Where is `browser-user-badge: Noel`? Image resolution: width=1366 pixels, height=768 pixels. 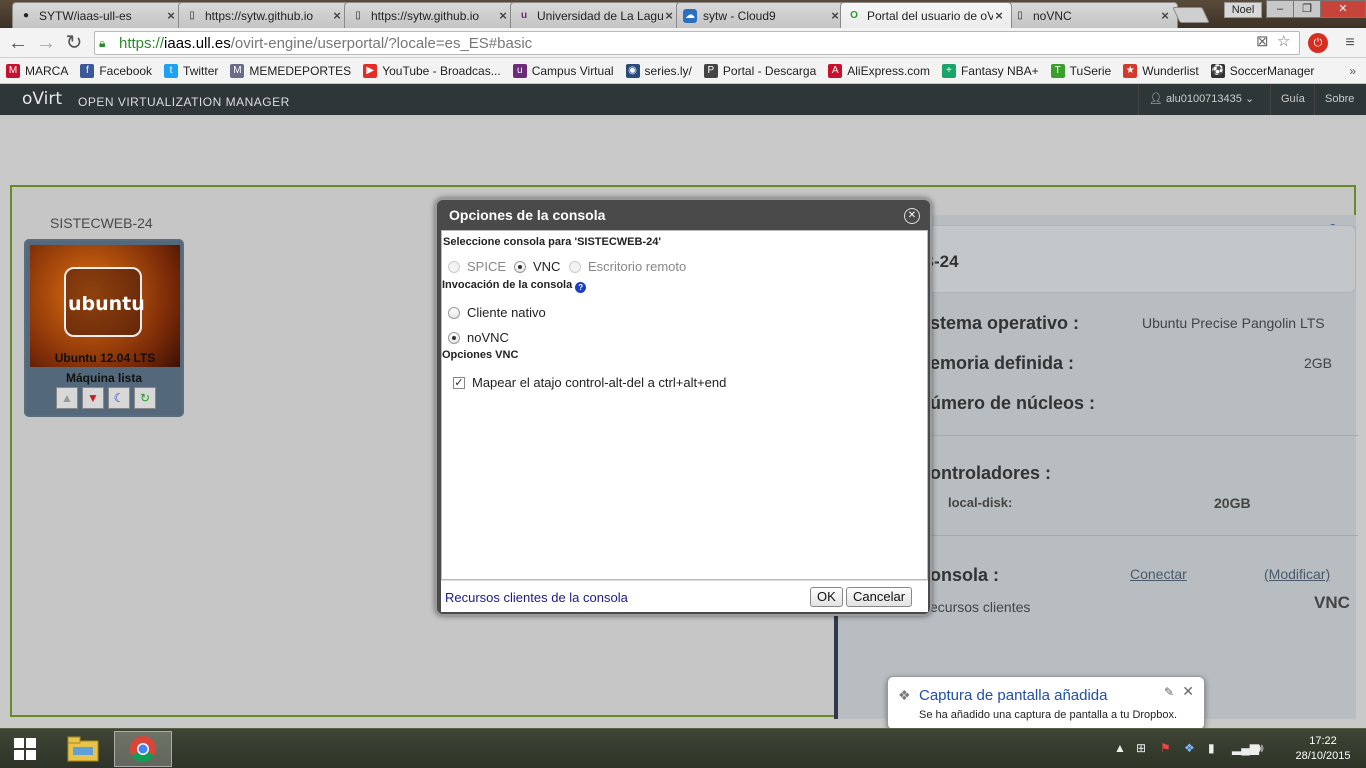
browser-user-badge: Noel is located at coordinates (1243, 10).